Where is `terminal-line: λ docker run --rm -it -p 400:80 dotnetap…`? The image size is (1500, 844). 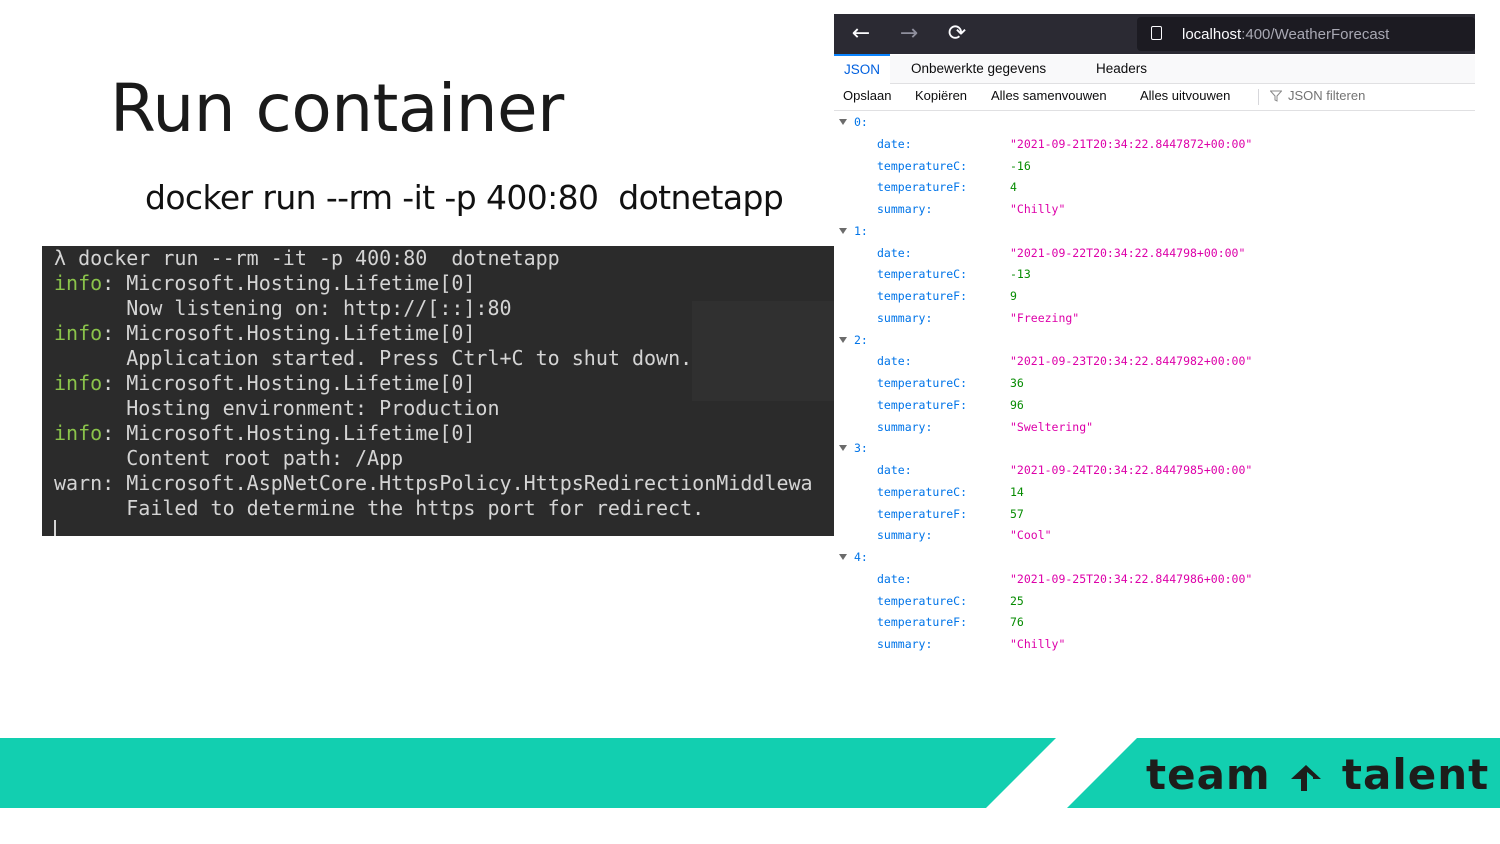 terminal-line: λ docker run --rm -it -p 400:80 dotnetap… is located at coordinates (307, 258).